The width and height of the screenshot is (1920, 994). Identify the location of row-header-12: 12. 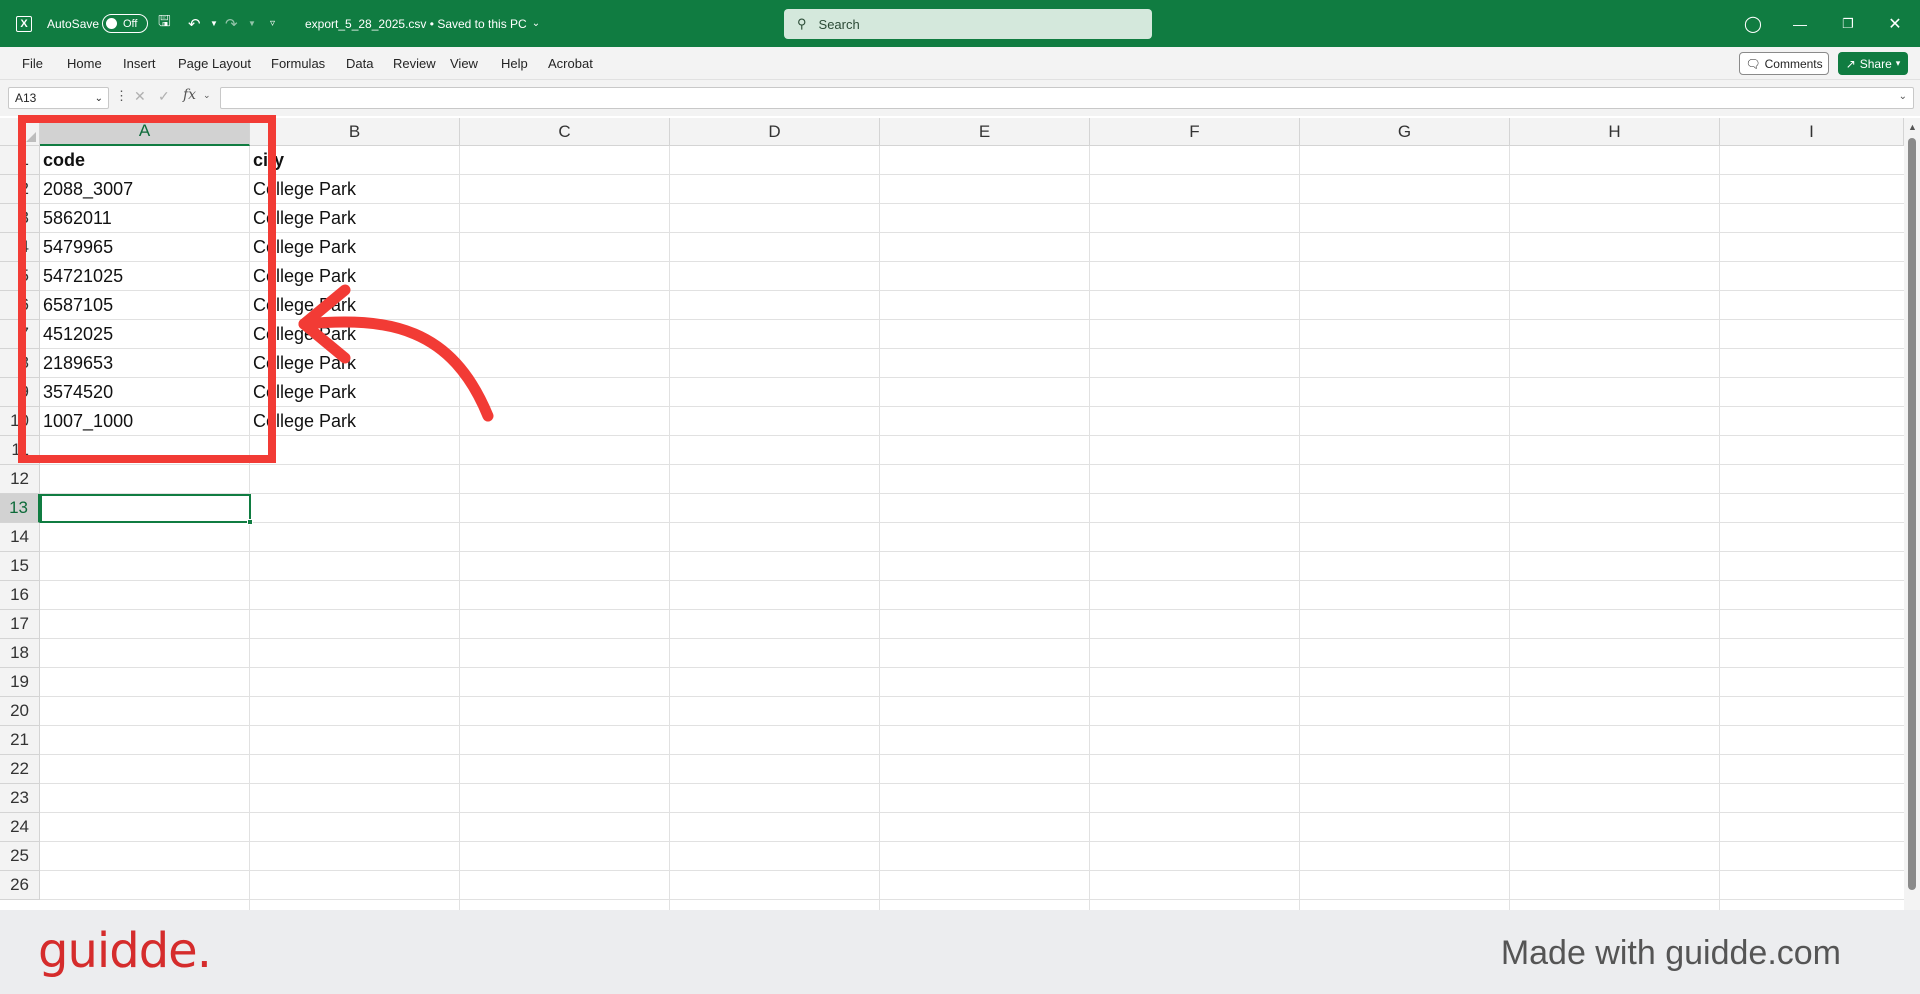
(20, 479).